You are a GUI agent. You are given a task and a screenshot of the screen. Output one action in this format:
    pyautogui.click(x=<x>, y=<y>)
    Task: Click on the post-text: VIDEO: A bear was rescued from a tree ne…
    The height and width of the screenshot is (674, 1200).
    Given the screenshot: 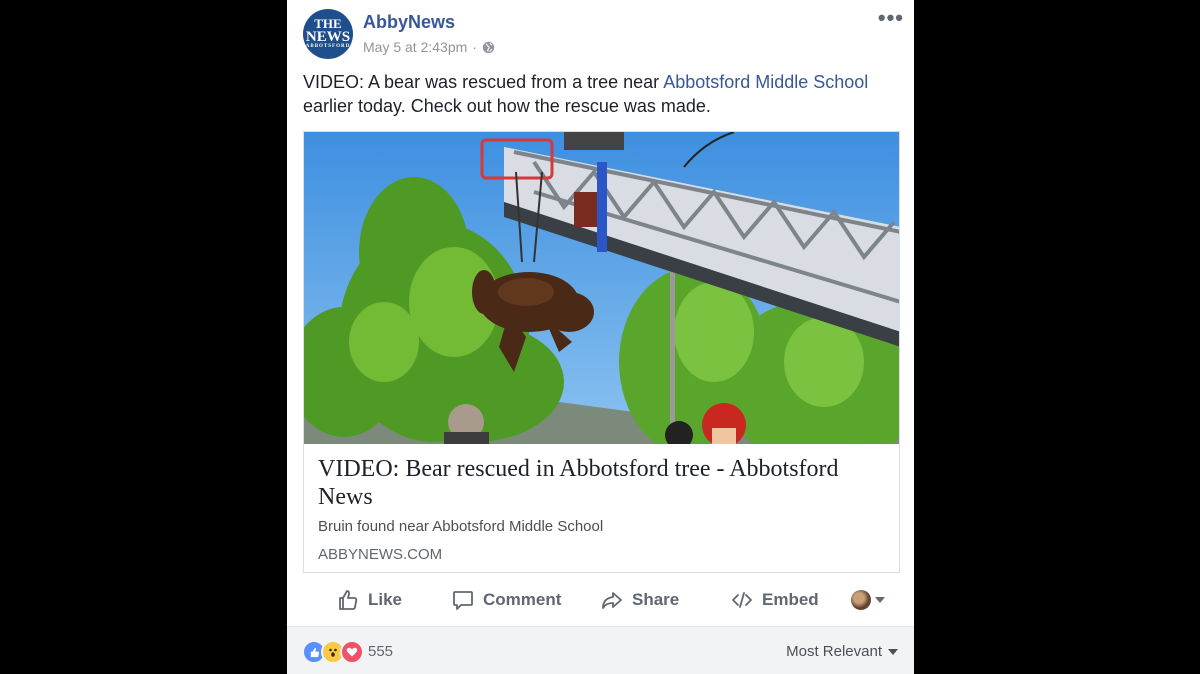 What is the action you would take?
    pyautogui.click(x=598, y=94)
    